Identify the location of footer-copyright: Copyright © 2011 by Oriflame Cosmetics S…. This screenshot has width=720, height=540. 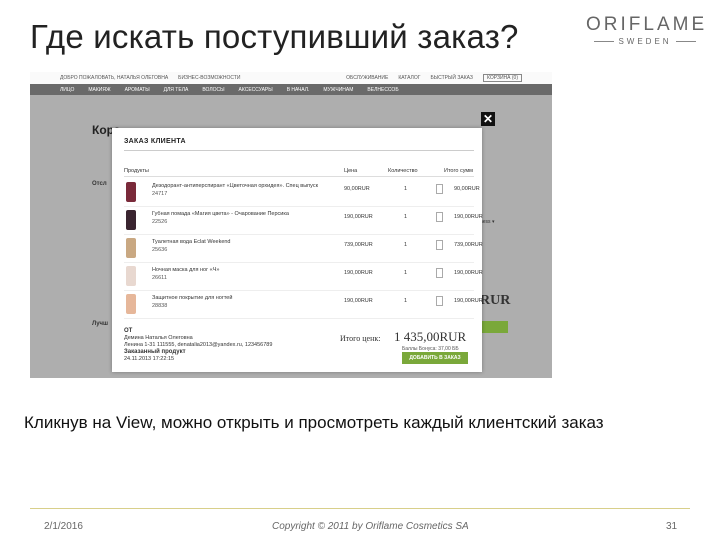
(370, 526).